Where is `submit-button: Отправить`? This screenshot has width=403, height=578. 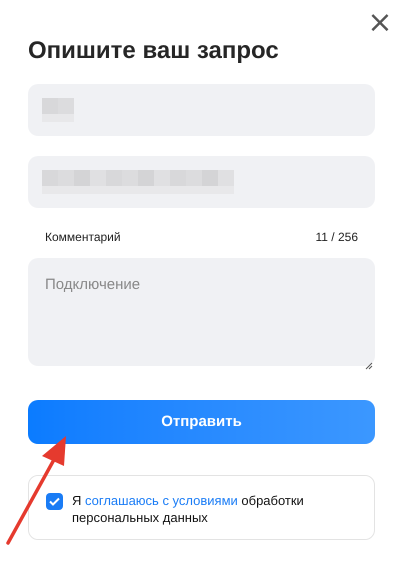 submit-button: Отправить is located at coordinates (201, 422).